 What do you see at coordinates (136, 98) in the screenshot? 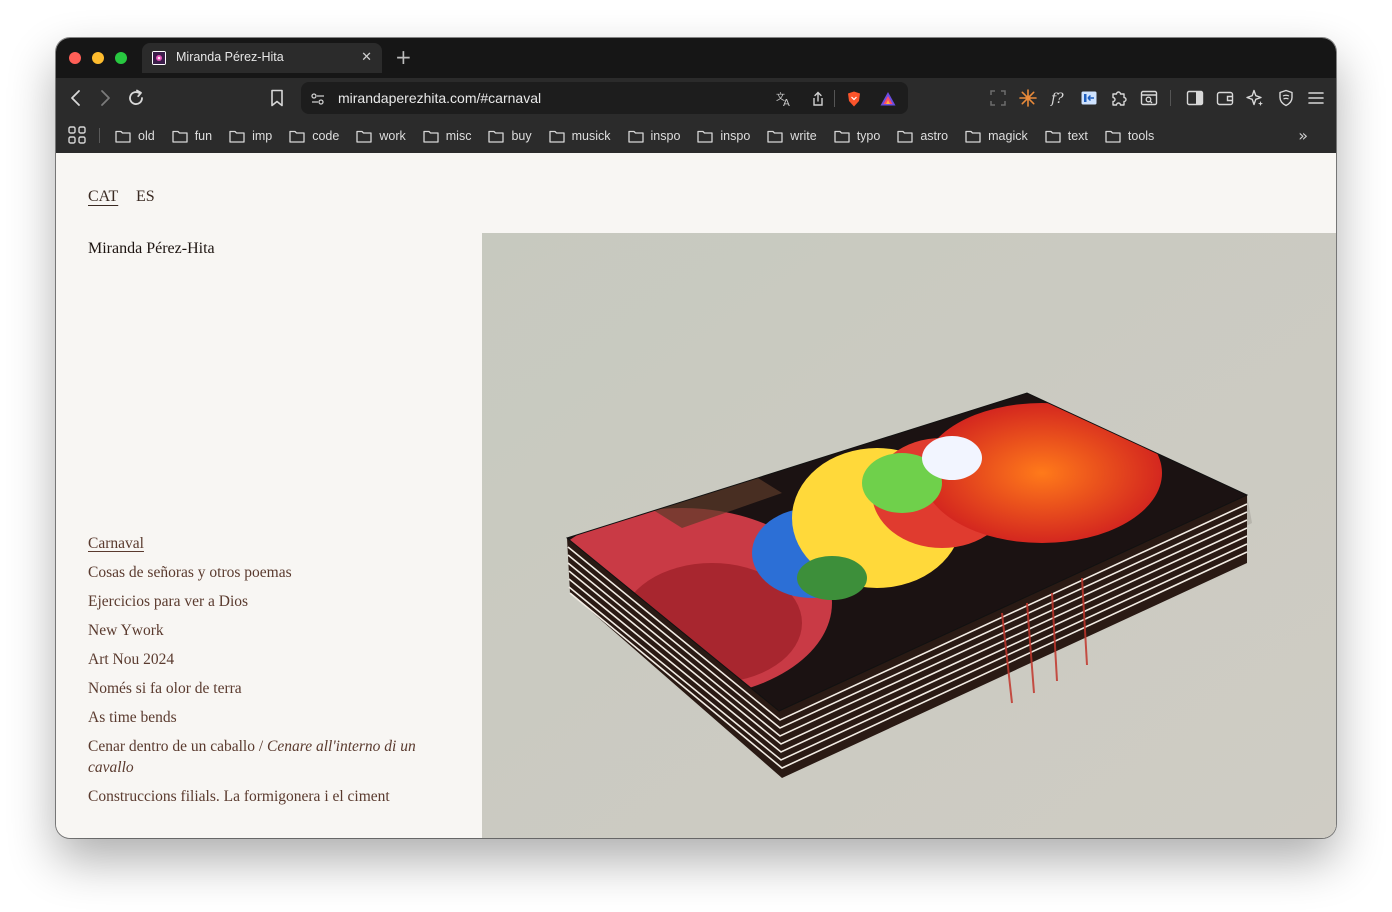
I see `reload-button` at bounding box center [136, 98].